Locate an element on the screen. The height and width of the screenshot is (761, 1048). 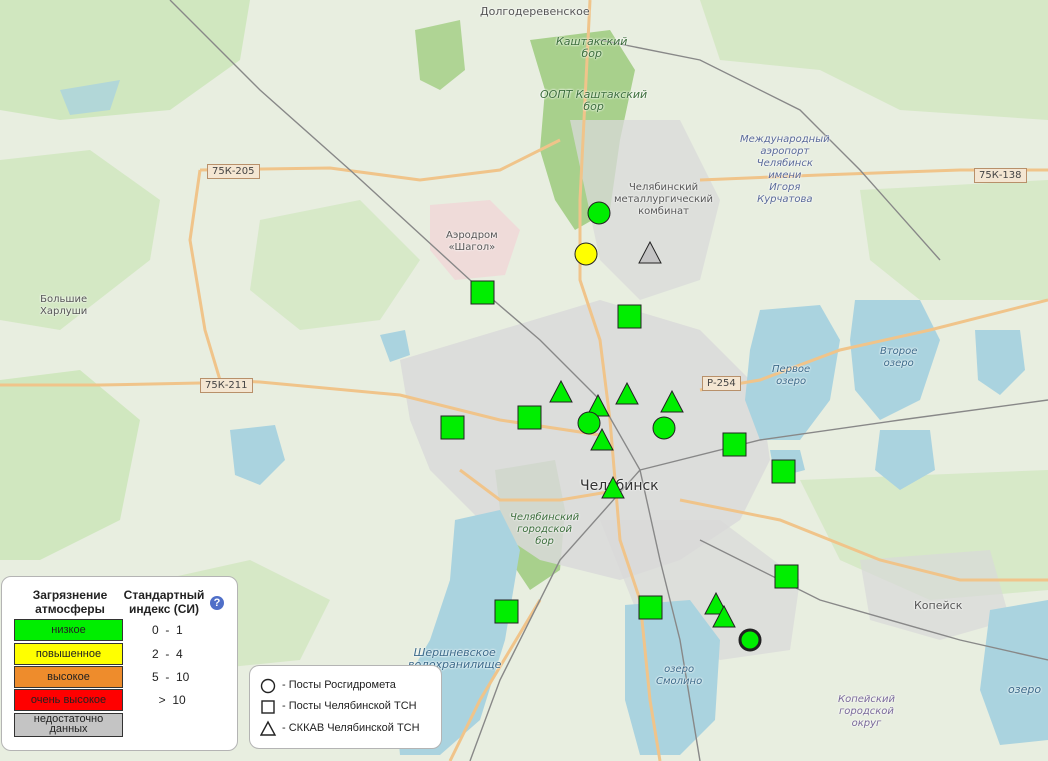
square-icon is located at coordinates (268, 707).